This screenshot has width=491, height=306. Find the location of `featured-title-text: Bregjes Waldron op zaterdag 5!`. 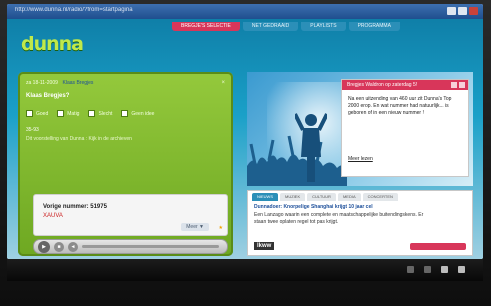

featured-title-text: Bregjes Waldron op zaterdag 5! is located at coordinates (382, 85).